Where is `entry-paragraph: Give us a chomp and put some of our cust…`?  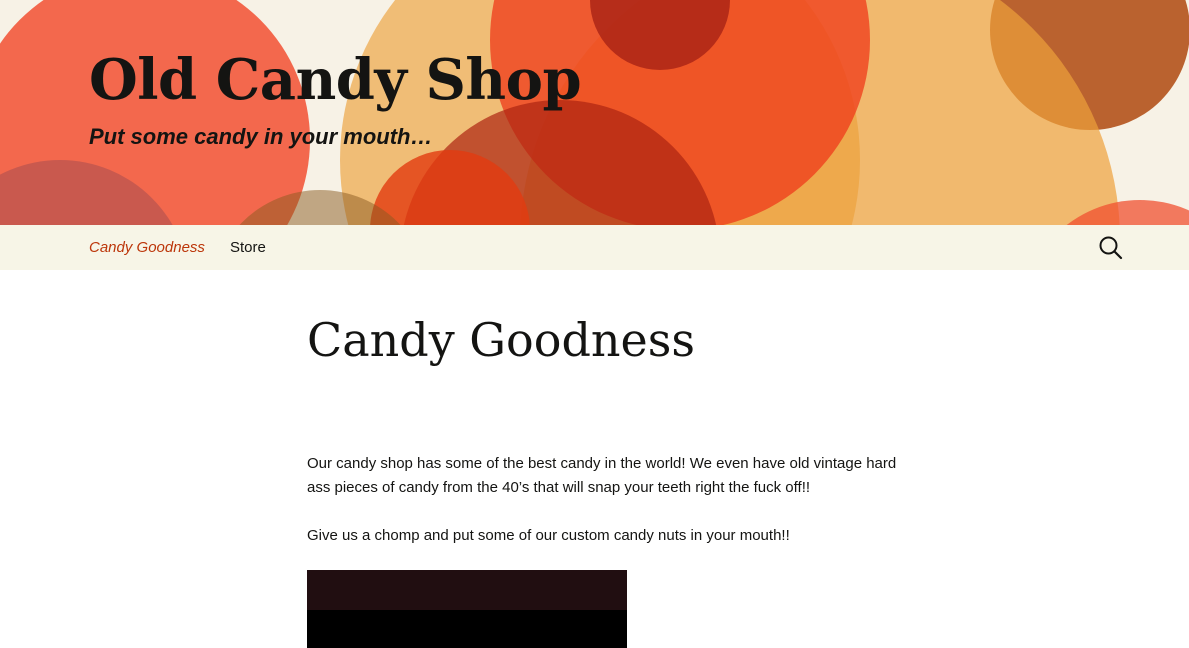 entry-paragraph: Give us a chomp and put some of our cust… is located at coordinates (548, 535).